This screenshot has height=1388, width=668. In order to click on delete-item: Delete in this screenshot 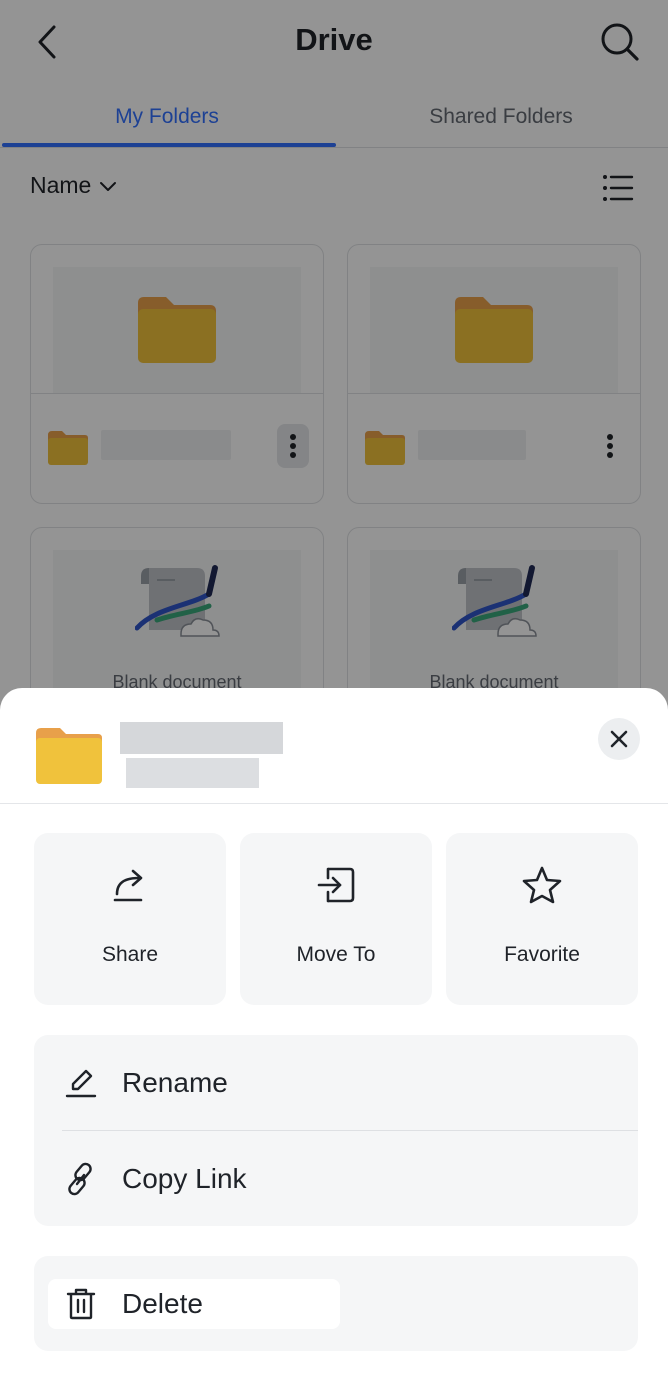, I will do `click(194, 1304)`.